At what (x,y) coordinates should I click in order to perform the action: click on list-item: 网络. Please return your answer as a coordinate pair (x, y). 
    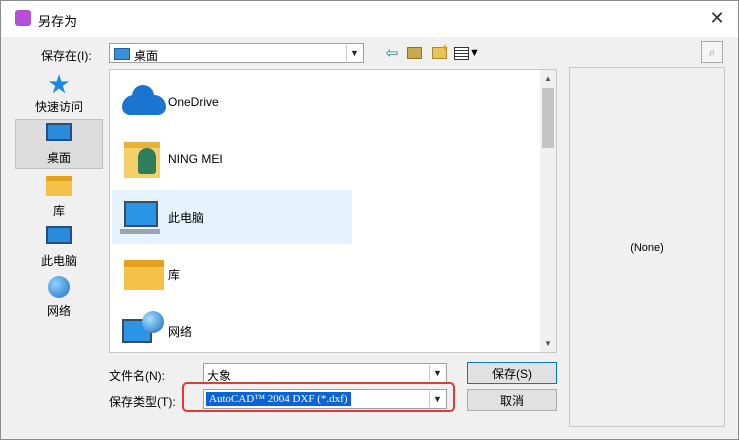
    Looking at the image, I should click on (232, 328).